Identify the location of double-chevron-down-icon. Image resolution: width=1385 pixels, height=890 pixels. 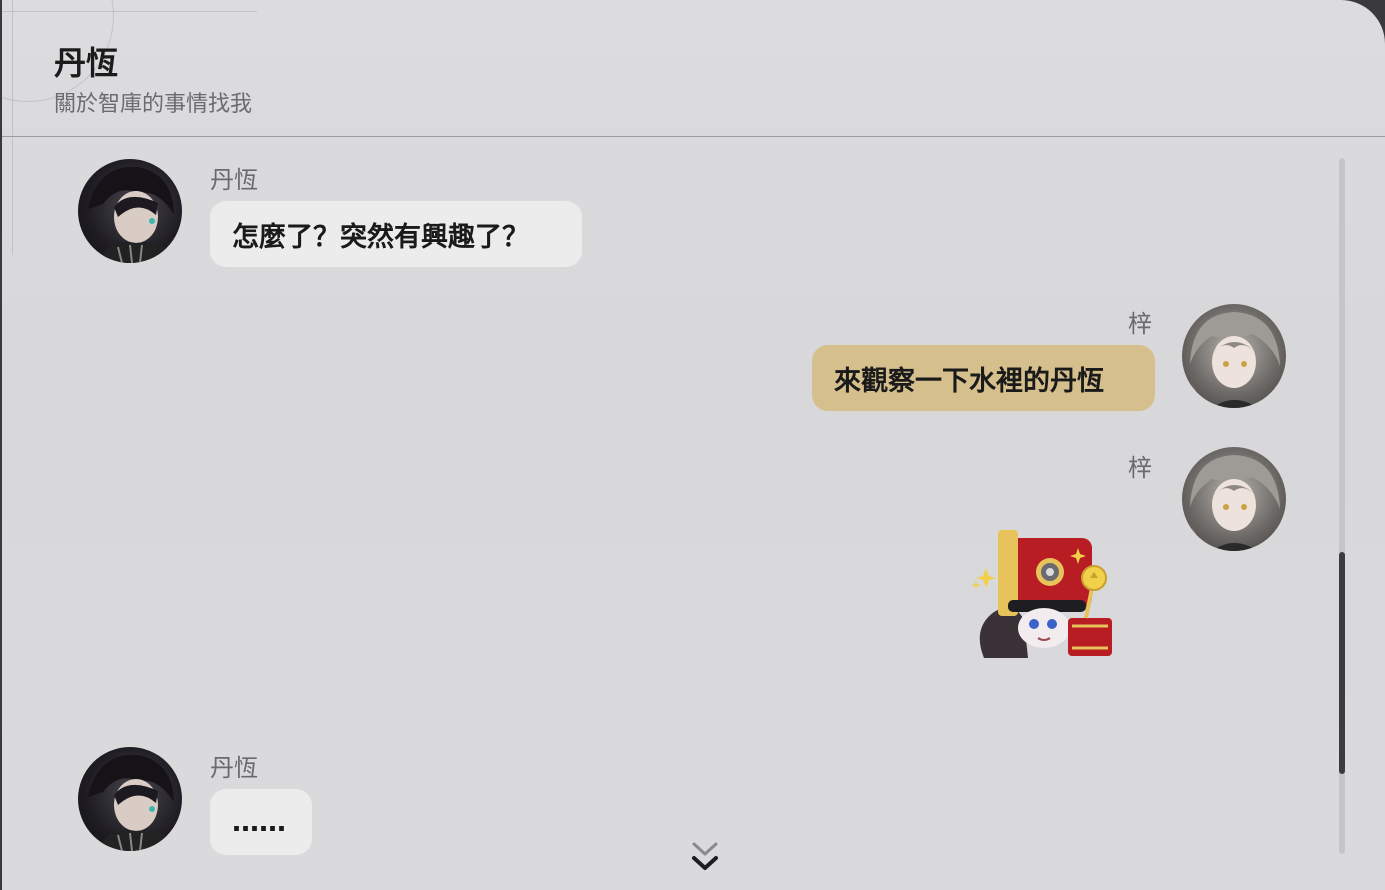
(705, 858).